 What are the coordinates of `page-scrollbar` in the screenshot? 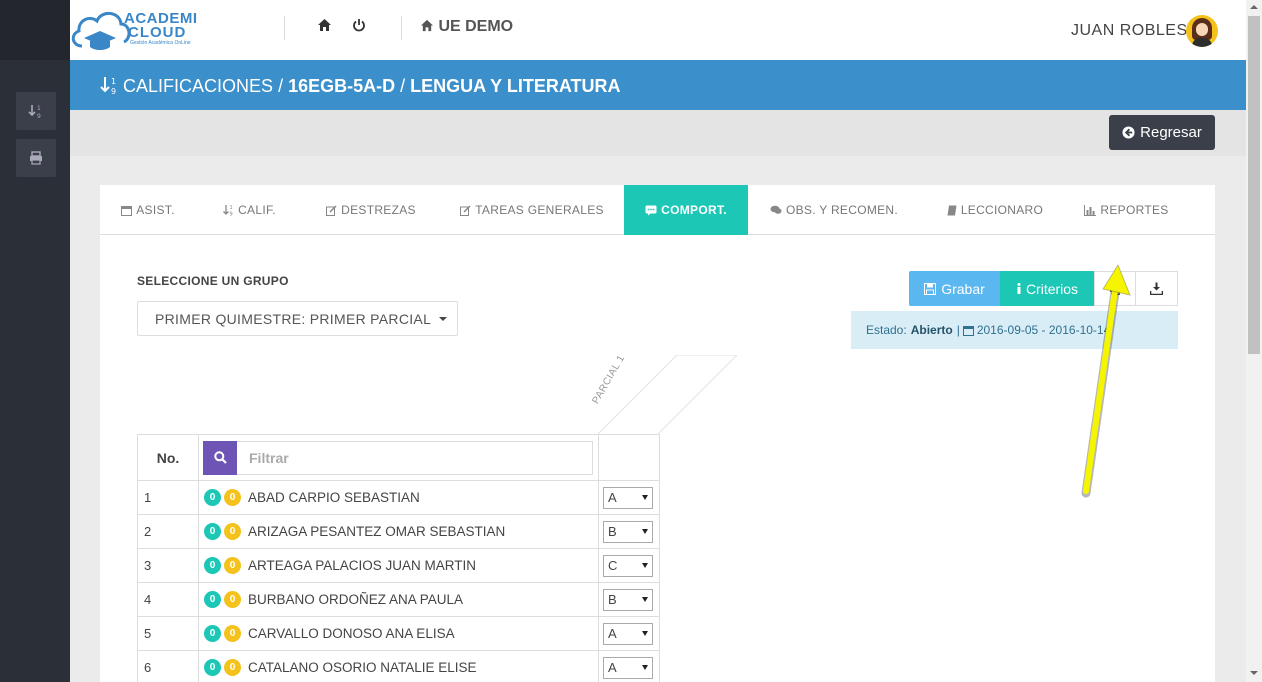 It's located at (1254, 341).